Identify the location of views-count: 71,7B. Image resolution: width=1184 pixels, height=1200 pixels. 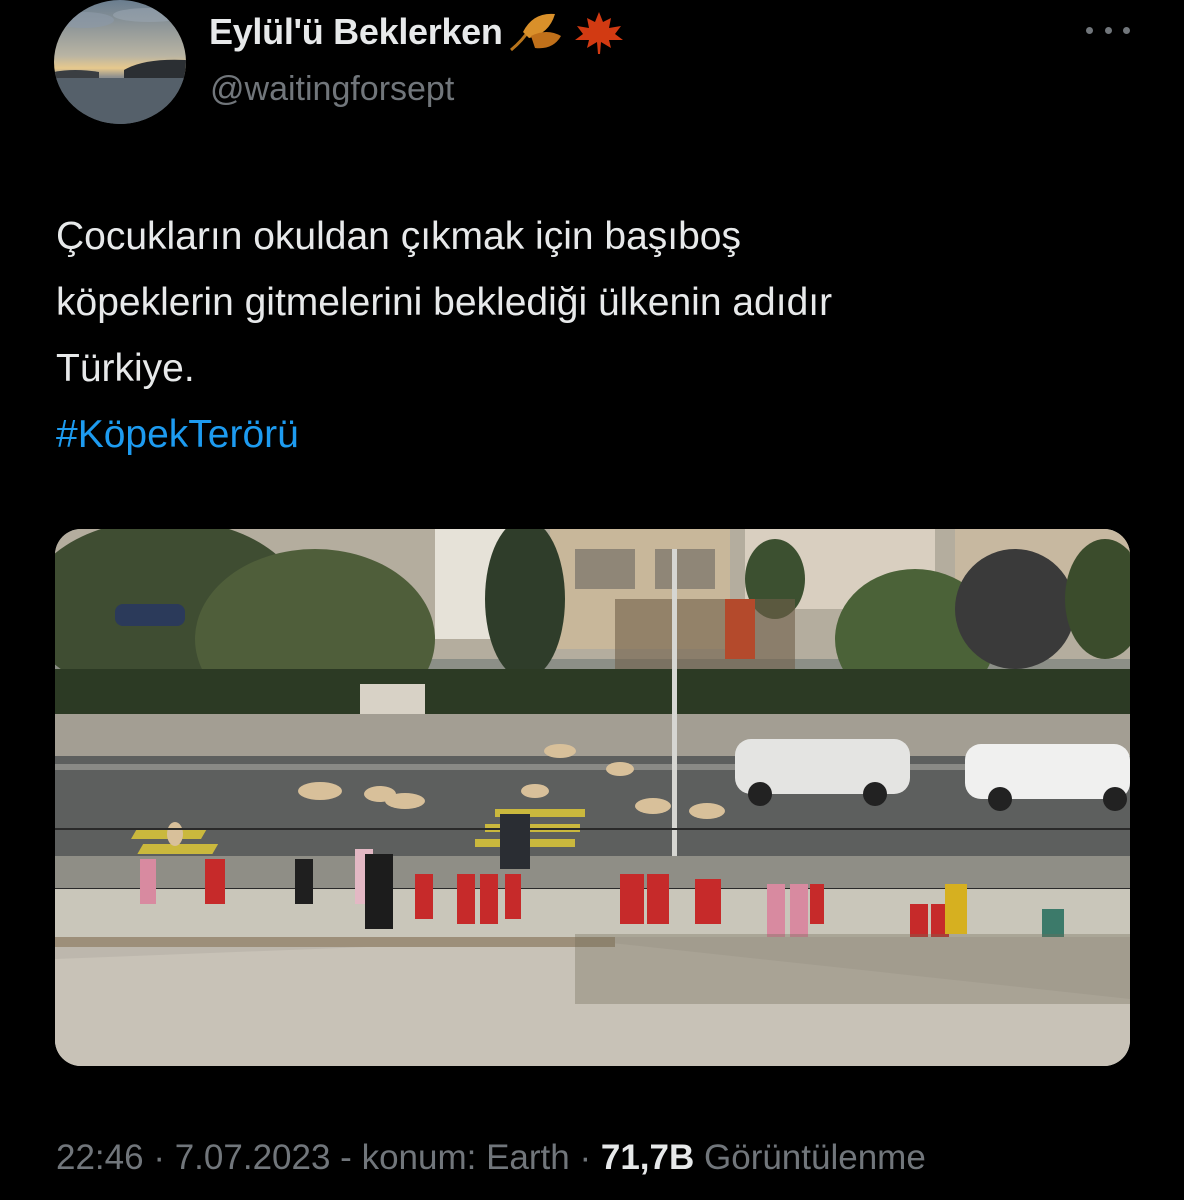
(647, 1157).